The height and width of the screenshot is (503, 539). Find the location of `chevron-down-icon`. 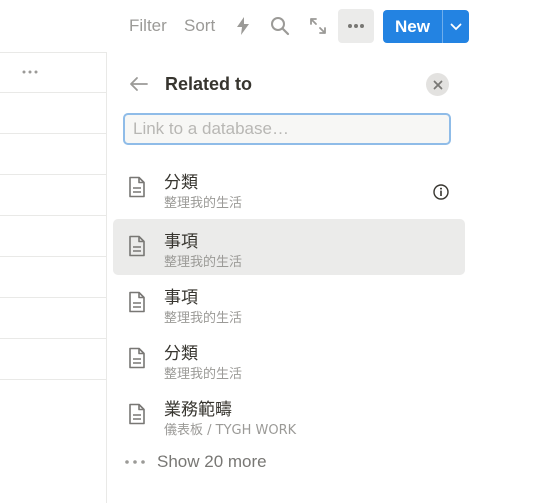

chevron-down-icon is located at coordinates (456, 26).